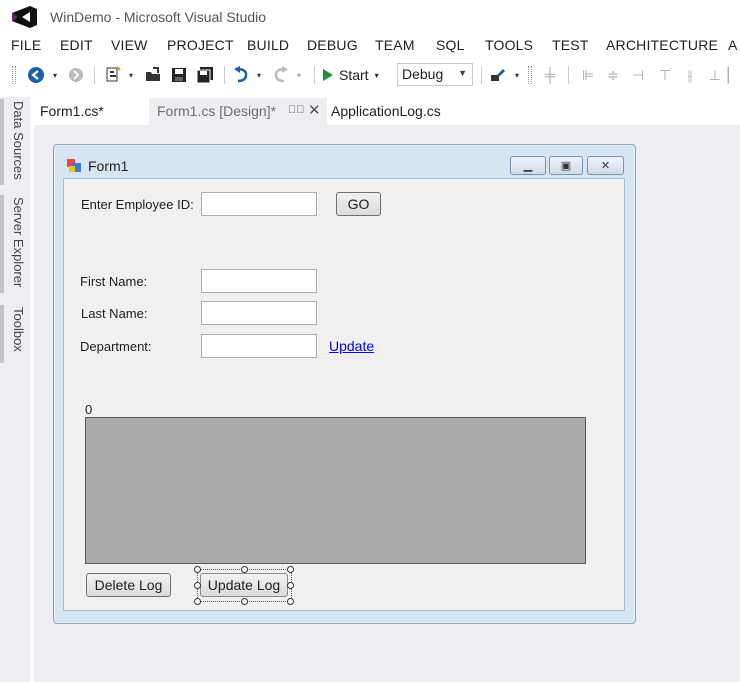 The height and width of the screenshot is (682, 740). I want to click on solution-configuration-select: Debug ▼, so click(435, 74).